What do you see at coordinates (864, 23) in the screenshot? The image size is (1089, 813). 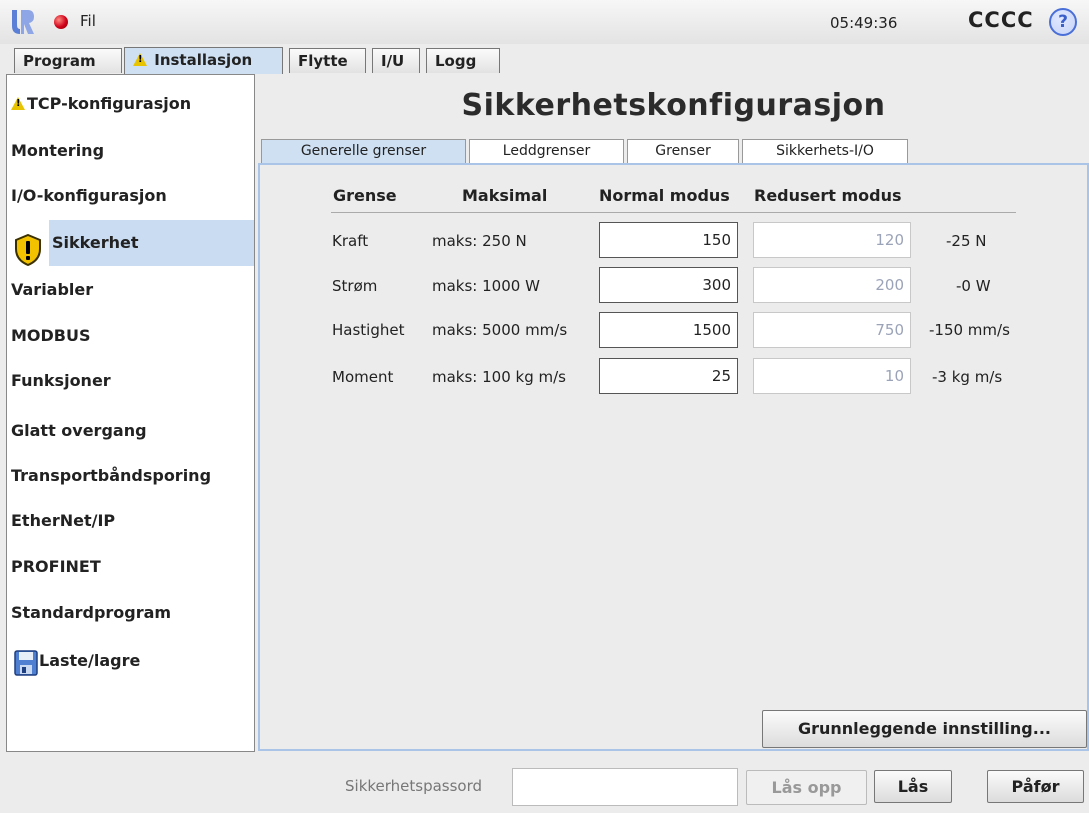 I see `clock: 05:49:36` at bounding box center [864, 23].